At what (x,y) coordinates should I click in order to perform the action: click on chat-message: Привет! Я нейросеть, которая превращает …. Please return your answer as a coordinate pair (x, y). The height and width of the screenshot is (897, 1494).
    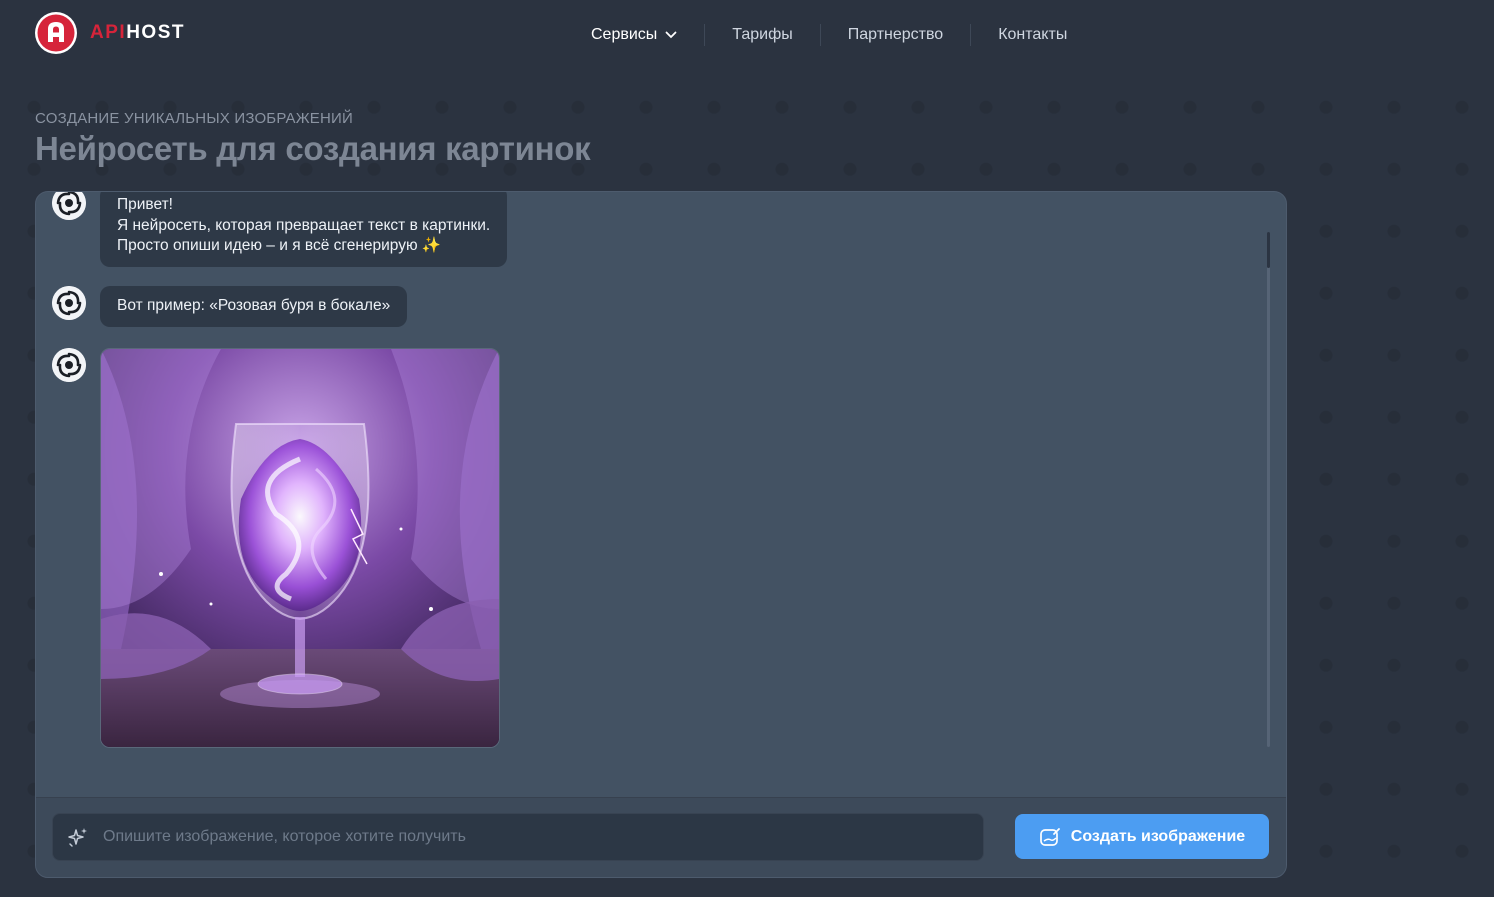
    Looking at the image, I should click on (280, 229).